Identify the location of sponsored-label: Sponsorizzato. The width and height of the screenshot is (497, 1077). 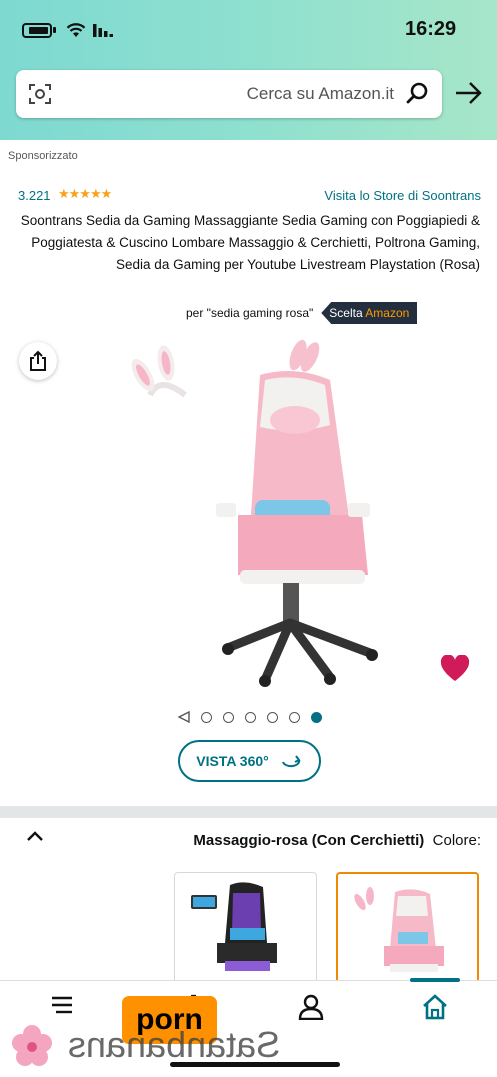
(43, 156).